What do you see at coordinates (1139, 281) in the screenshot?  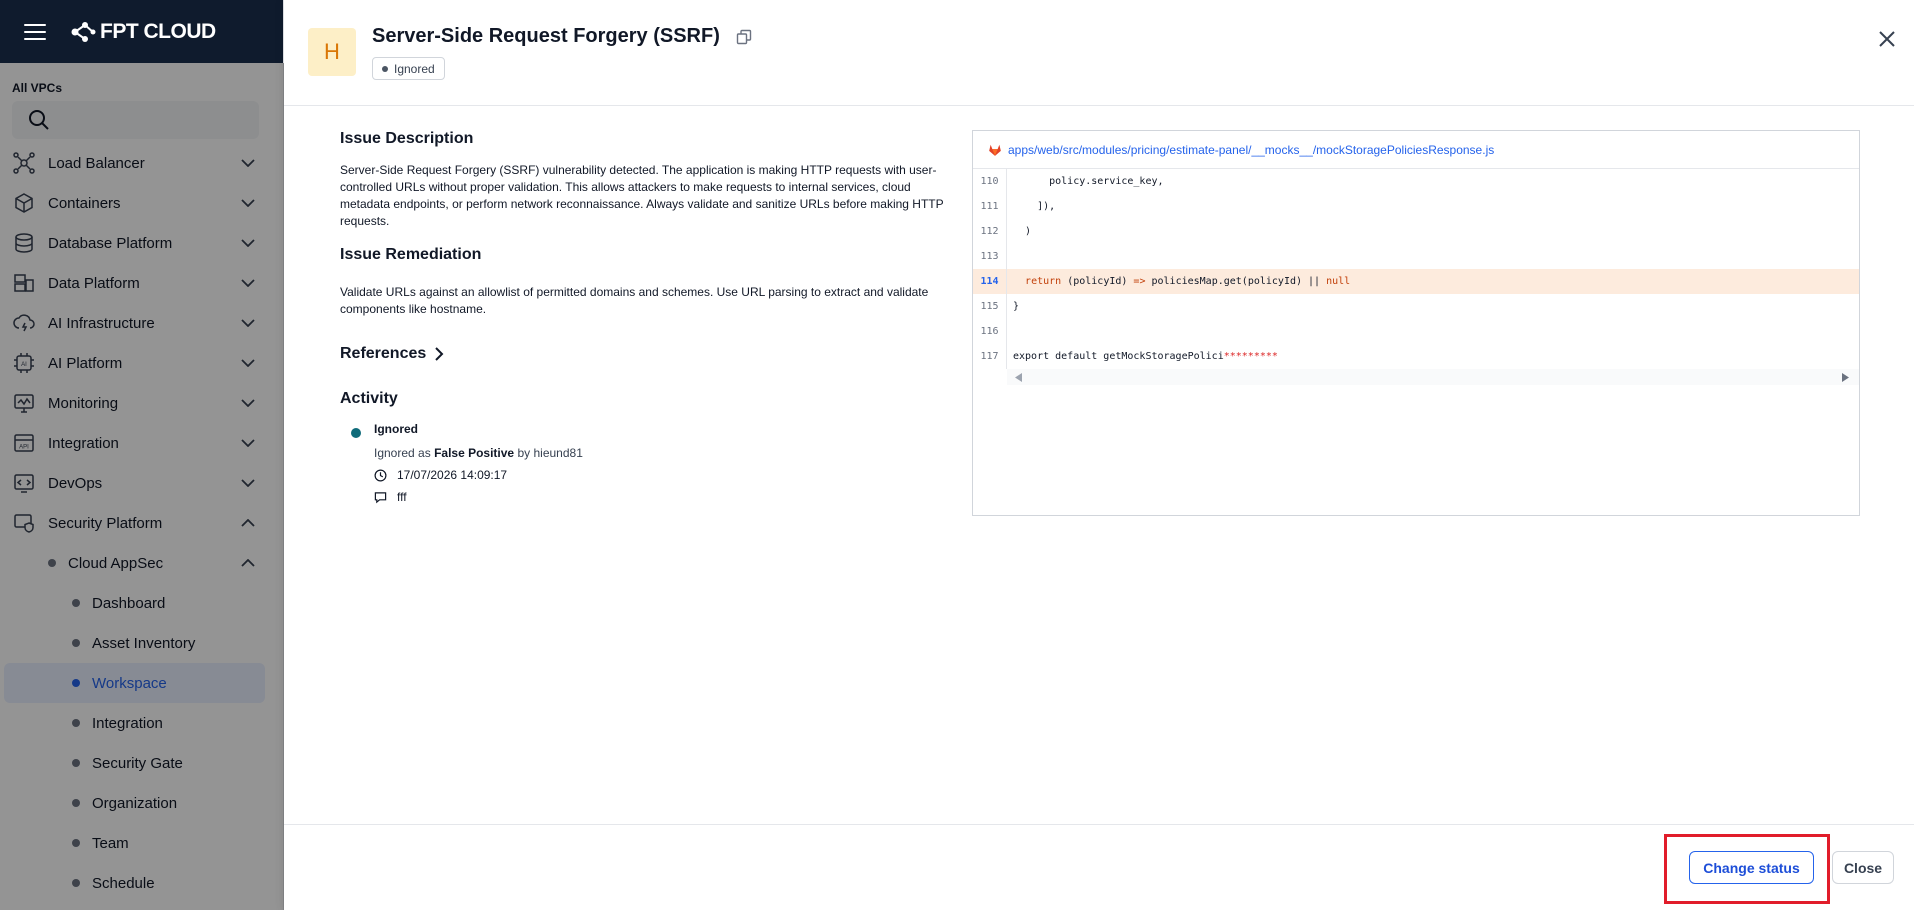 I see `code-arrow: =>` at bounding box center [1139, 281].